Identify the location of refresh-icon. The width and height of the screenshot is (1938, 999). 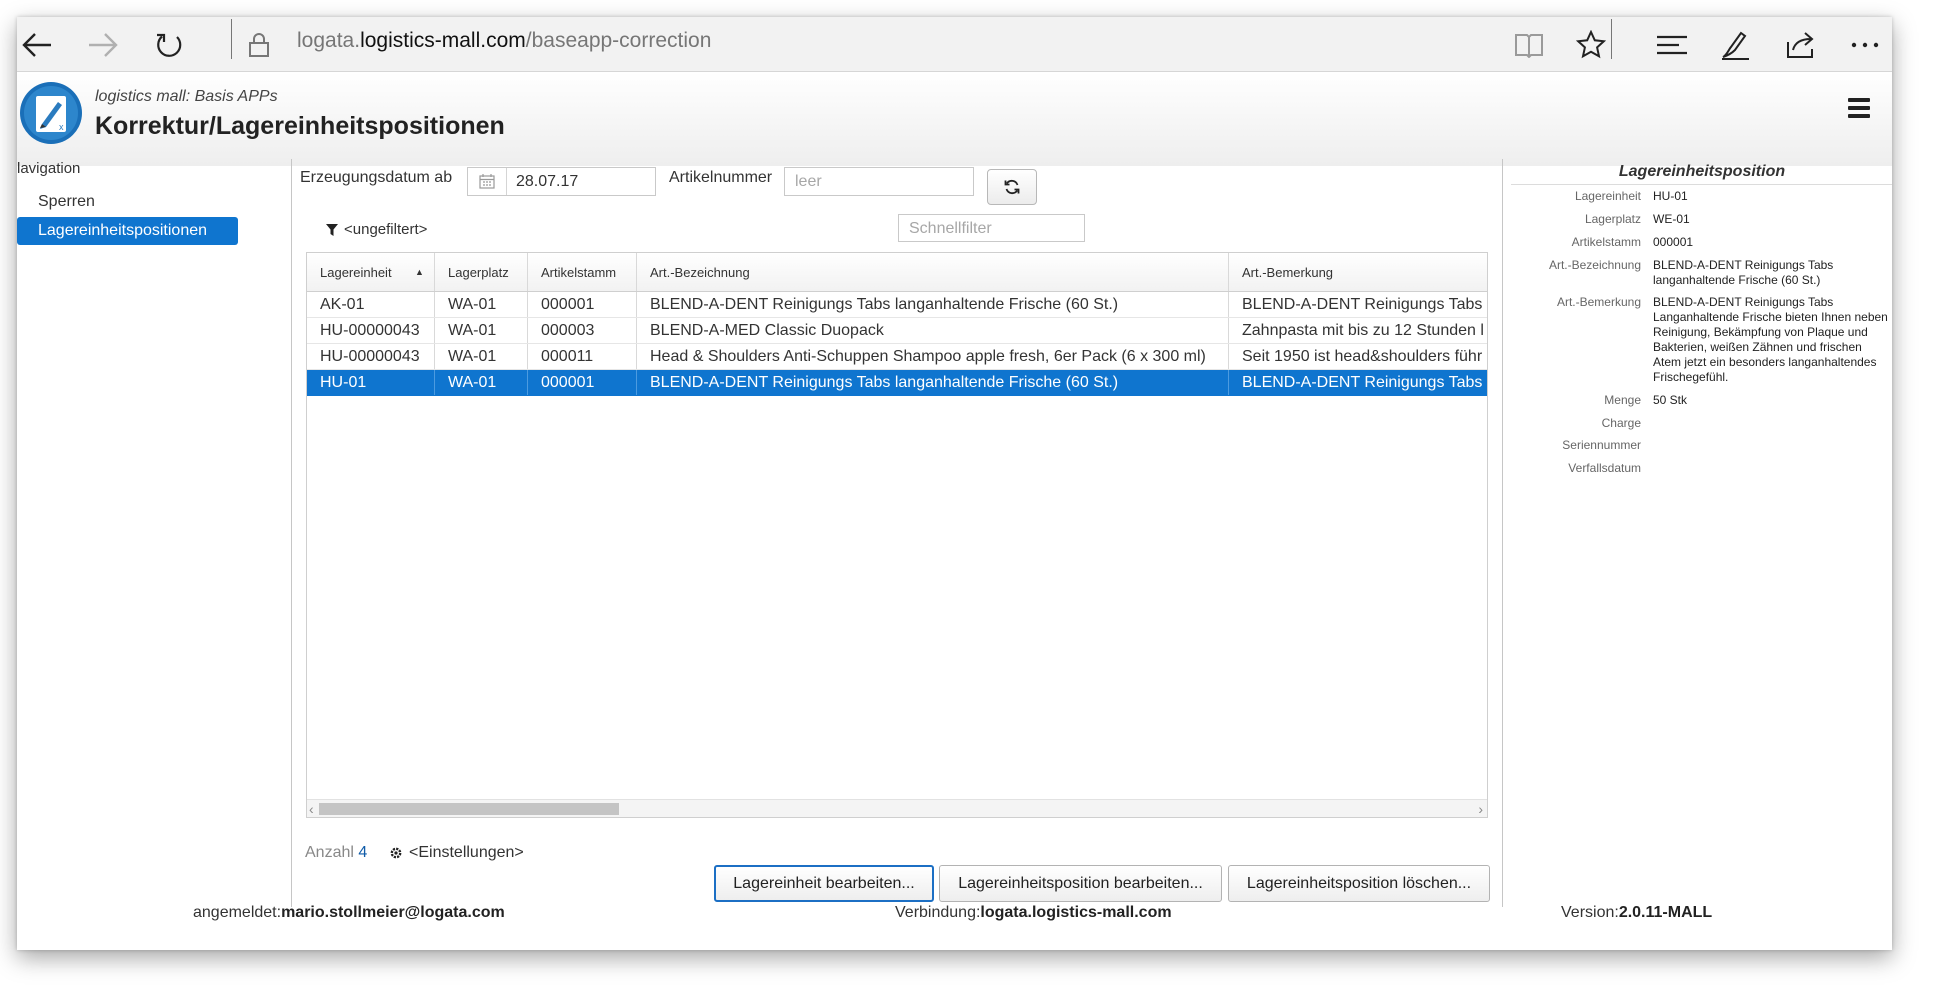
(1012, 187).